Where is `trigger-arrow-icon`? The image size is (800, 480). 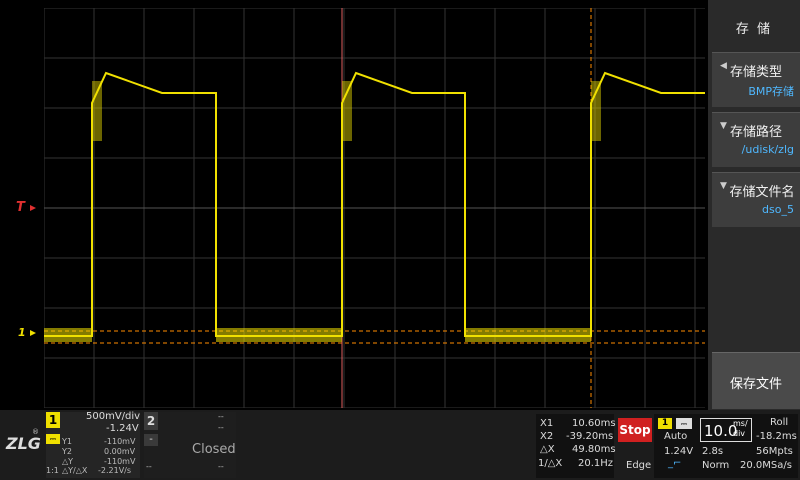 trigger-arrow-icon is located at coordinates (33, 208).